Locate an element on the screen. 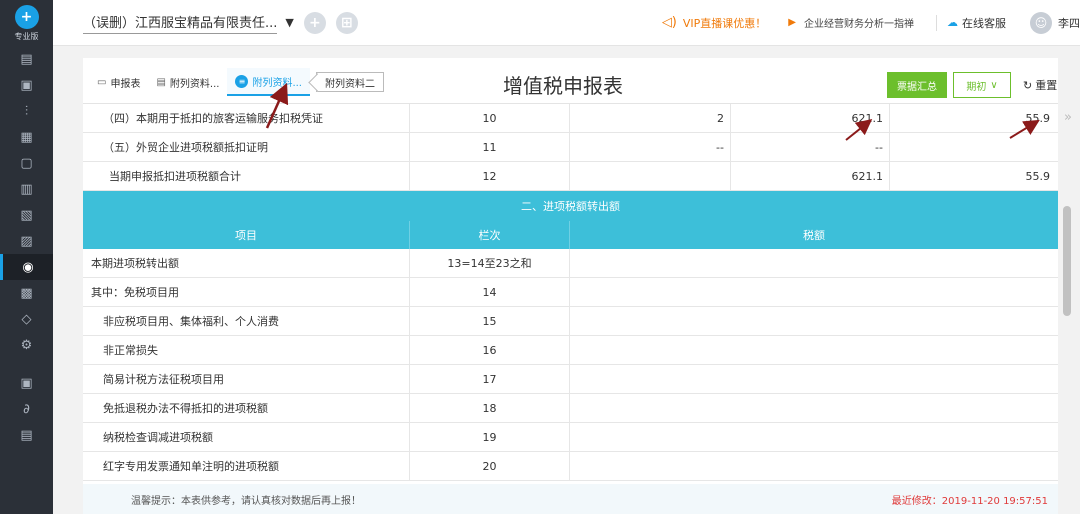 The height and width of the screenshot is (514, 1080). item-cell: 非正常损失 is located at coordinates (246, 350).